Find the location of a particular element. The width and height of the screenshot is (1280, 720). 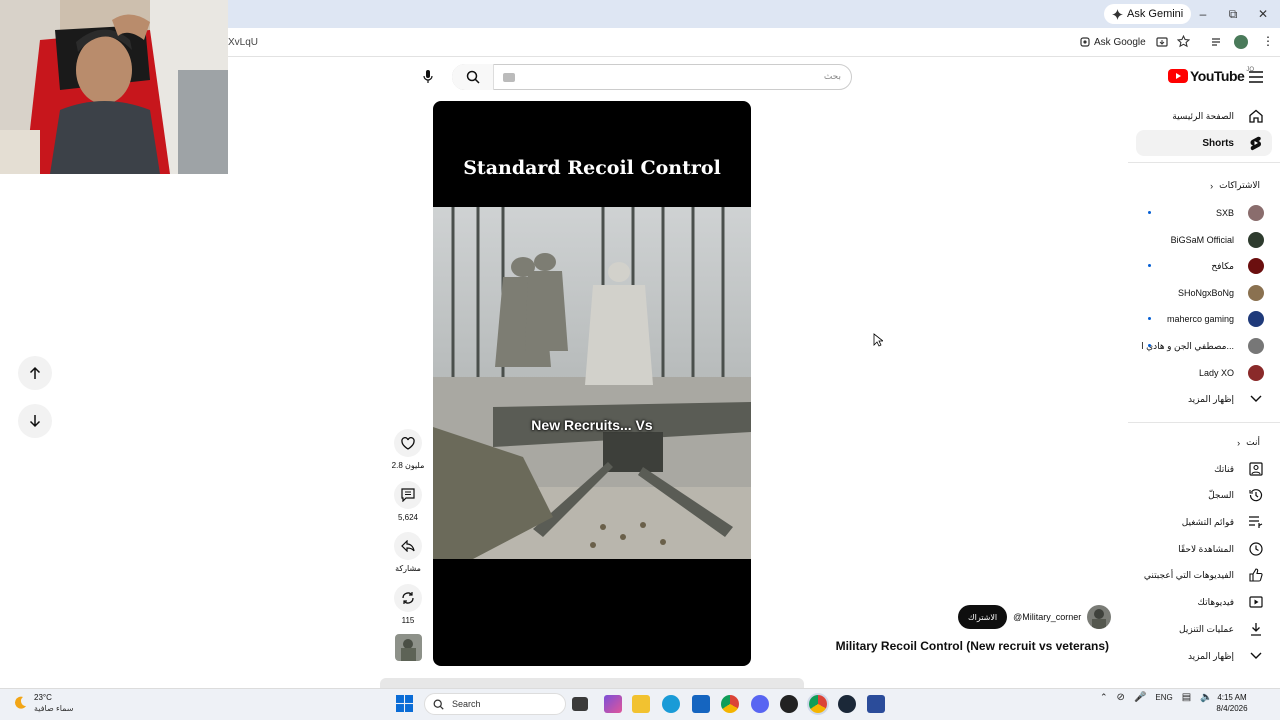

sidebar-item-liked-videos: الفيديوهات التي أعجبتني is located at coordinates (1204, 575).